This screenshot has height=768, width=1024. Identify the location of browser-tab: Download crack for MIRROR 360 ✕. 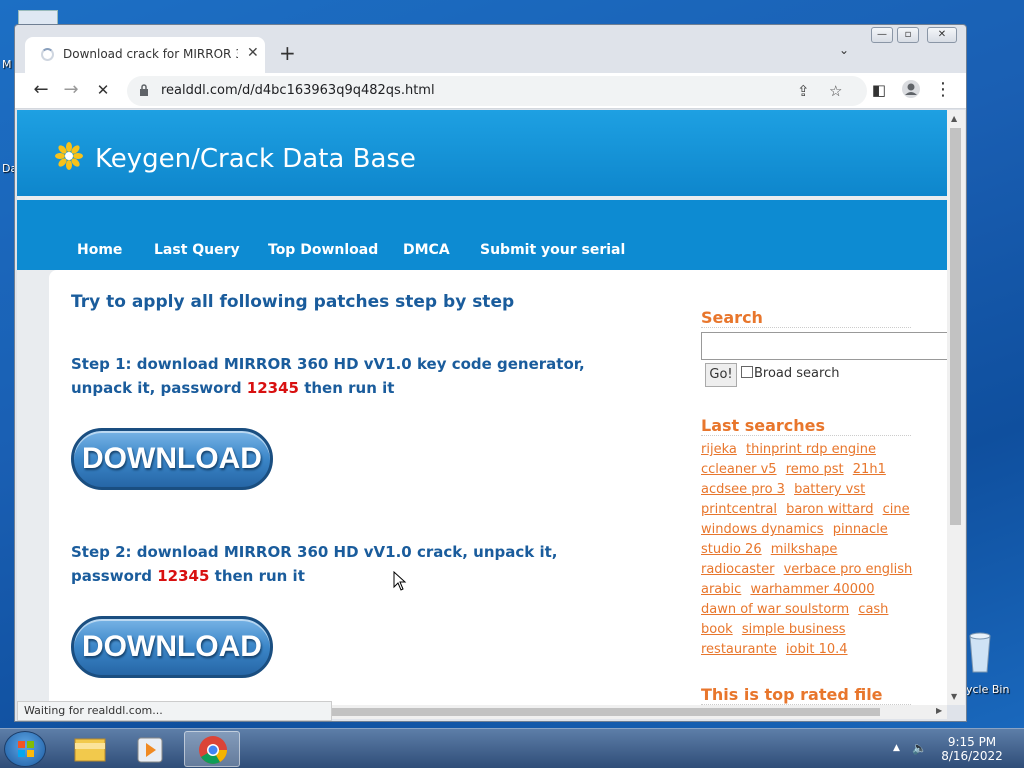
(145, 55).